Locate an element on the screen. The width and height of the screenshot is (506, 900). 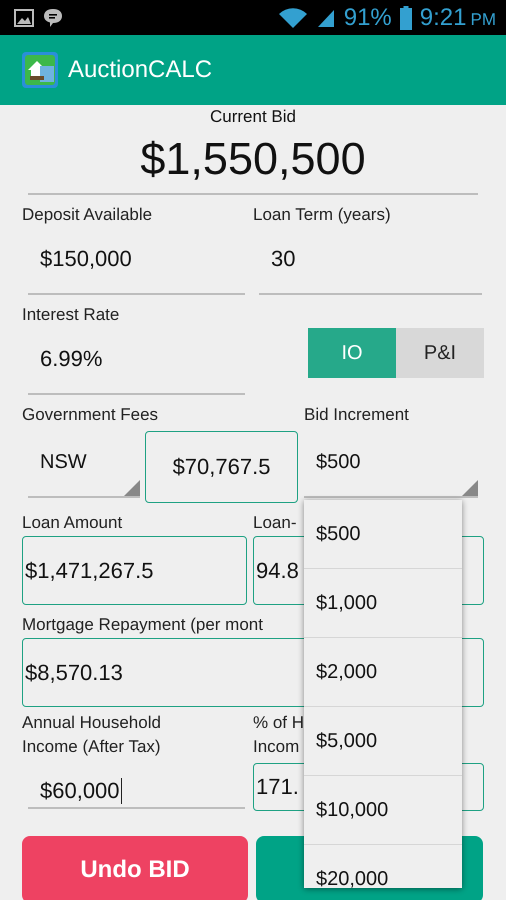
input-field: $150,000 is located at coordinates (136, 260).